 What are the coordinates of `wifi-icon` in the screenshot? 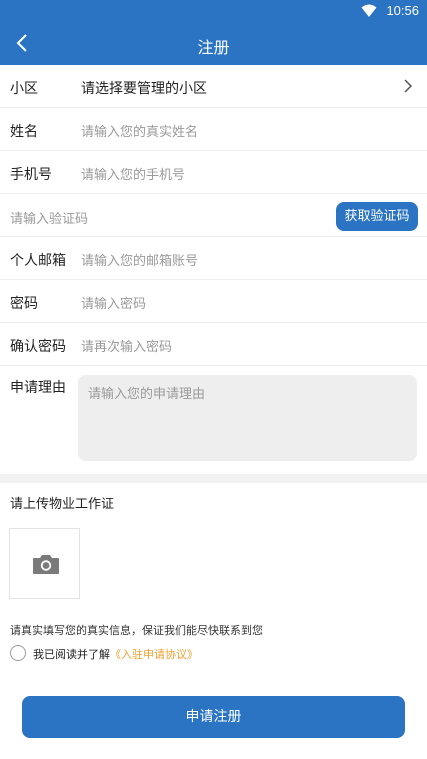 It's located at (369, 10).